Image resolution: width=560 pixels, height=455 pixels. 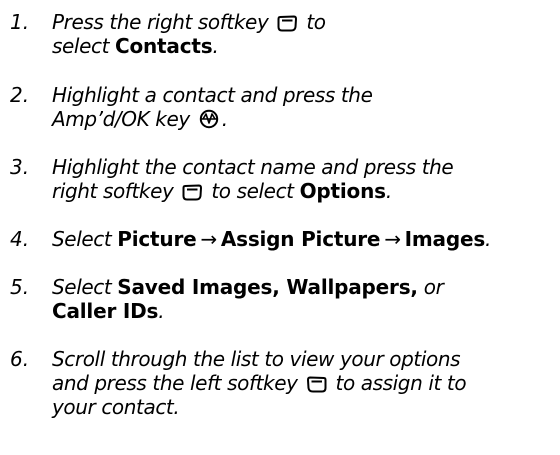 What do you see at coordinates (20, 287) in the screenshot?
I see `step-number: 5.` at bounding box center [20, 287].